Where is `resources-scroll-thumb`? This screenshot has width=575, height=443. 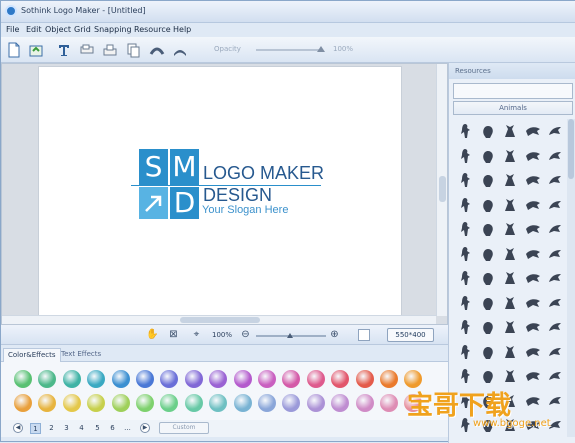
resources-scroll-thumb is located at coordinates (571, 149).